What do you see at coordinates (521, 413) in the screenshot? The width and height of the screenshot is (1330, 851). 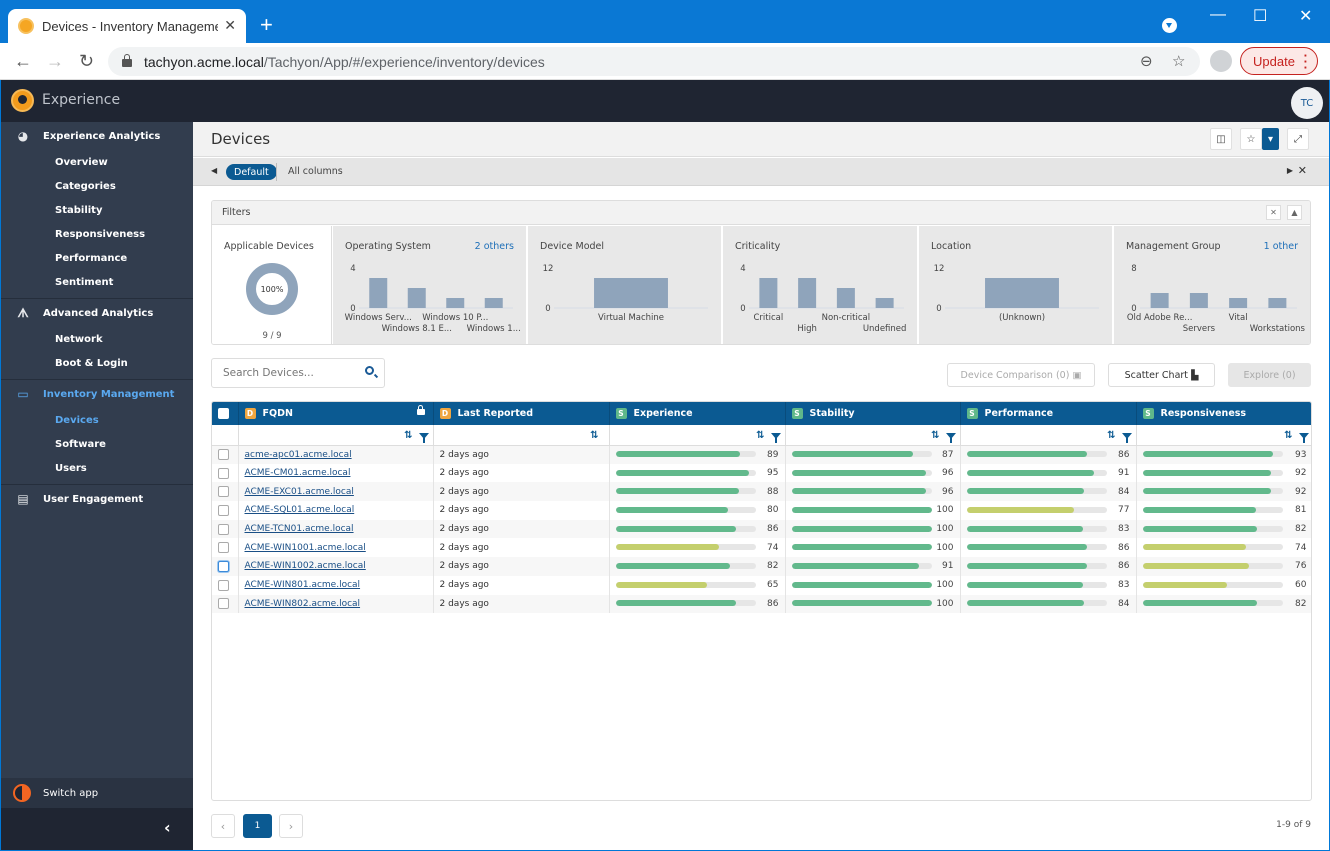 I see `column-header-last-reported: D Last Reported` at bounding box center [521, 413].